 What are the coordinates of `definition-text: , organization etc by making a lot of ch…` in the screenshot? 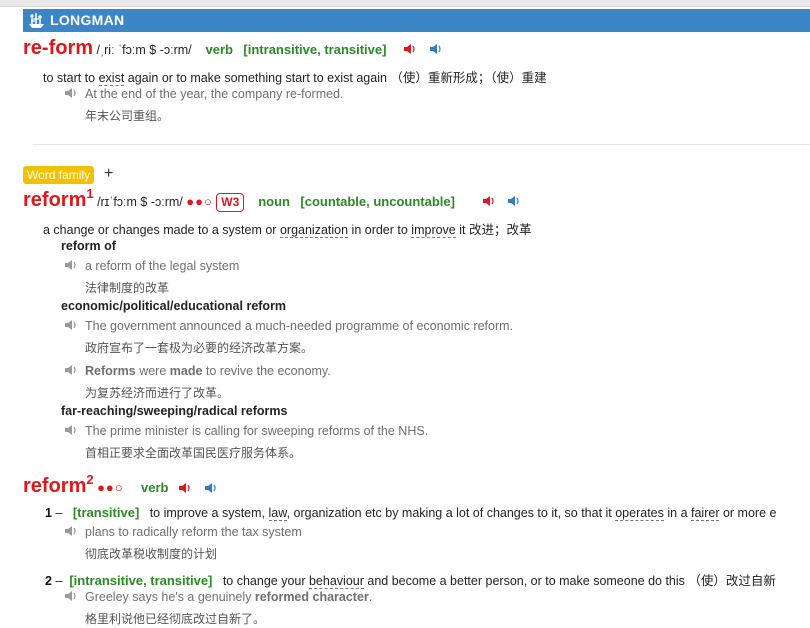 It's located at (451, 513).